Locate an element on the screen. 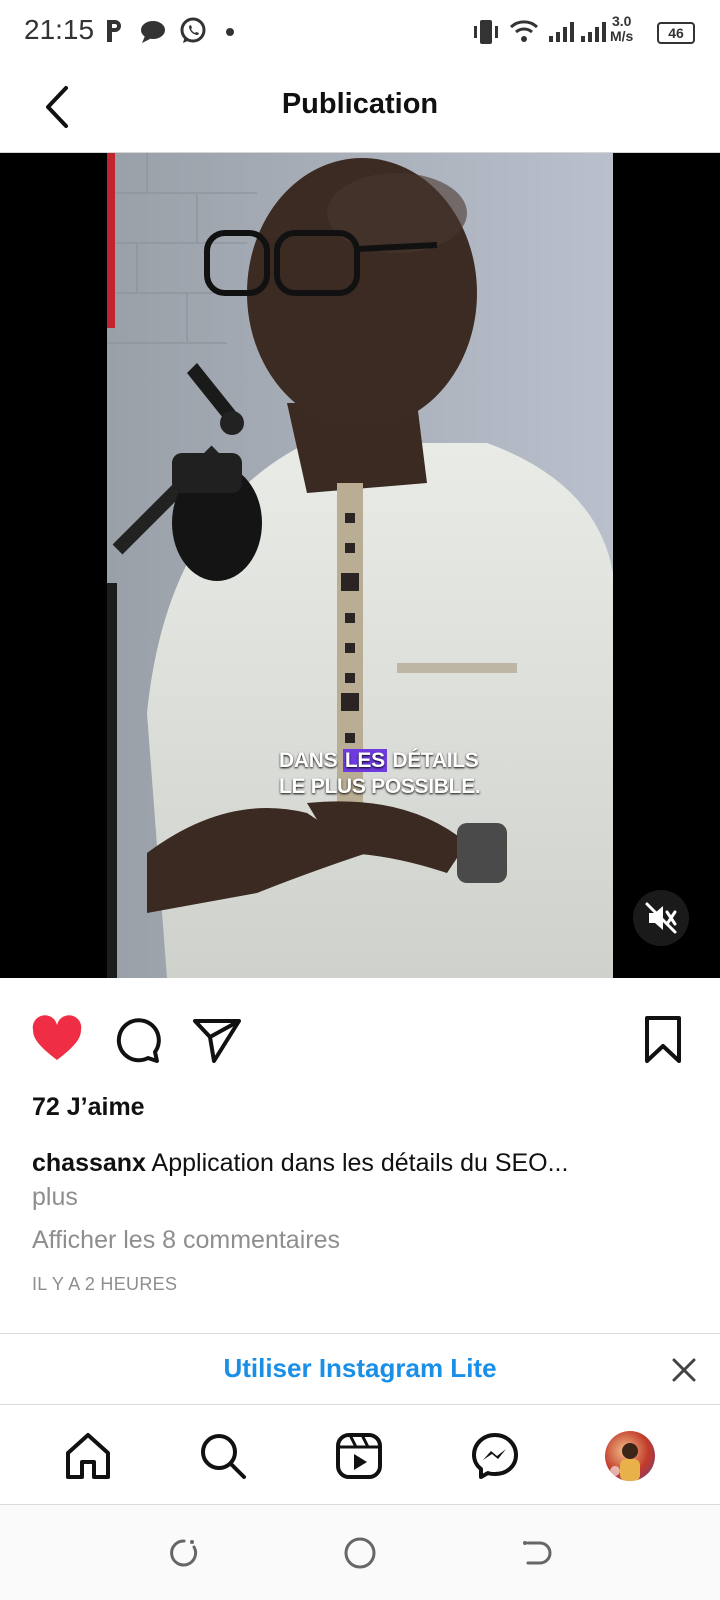 The height and width of the screenshot is (1600, 720). network-speed-value: 3.0 is located at coordinates (621, 21).